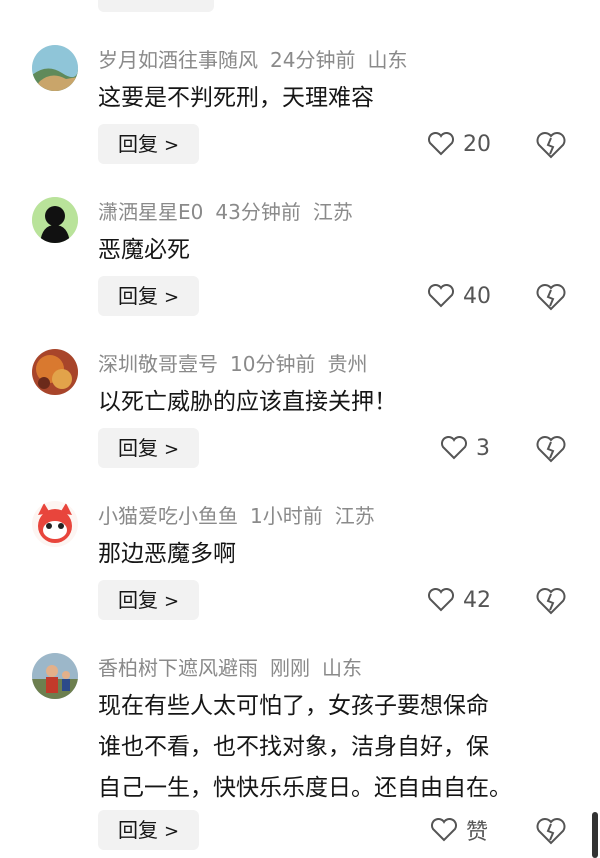 The height and width of the screenshot is (858, 600). What do you see at coordinates (178, 668) in the screenshot?
I see `username: 香柏树下遮风避雨` at bounding box center [178, 668].